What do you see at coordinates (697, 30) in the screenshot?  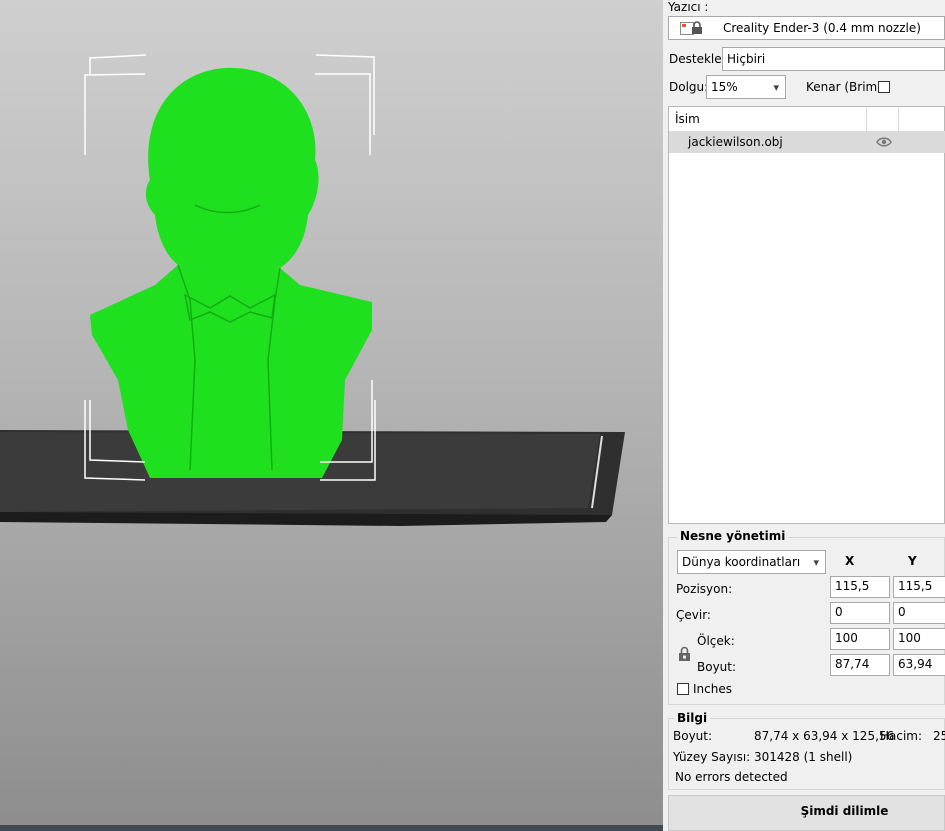 I see `lock-icon` at bounding box center [697, 30].